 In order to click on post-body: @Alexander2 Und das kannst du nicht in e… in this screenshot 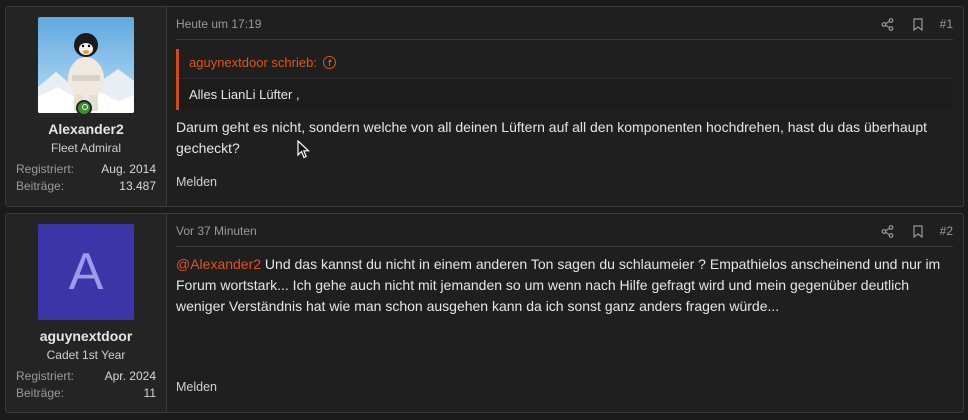, I will do `click(562, 285)`.